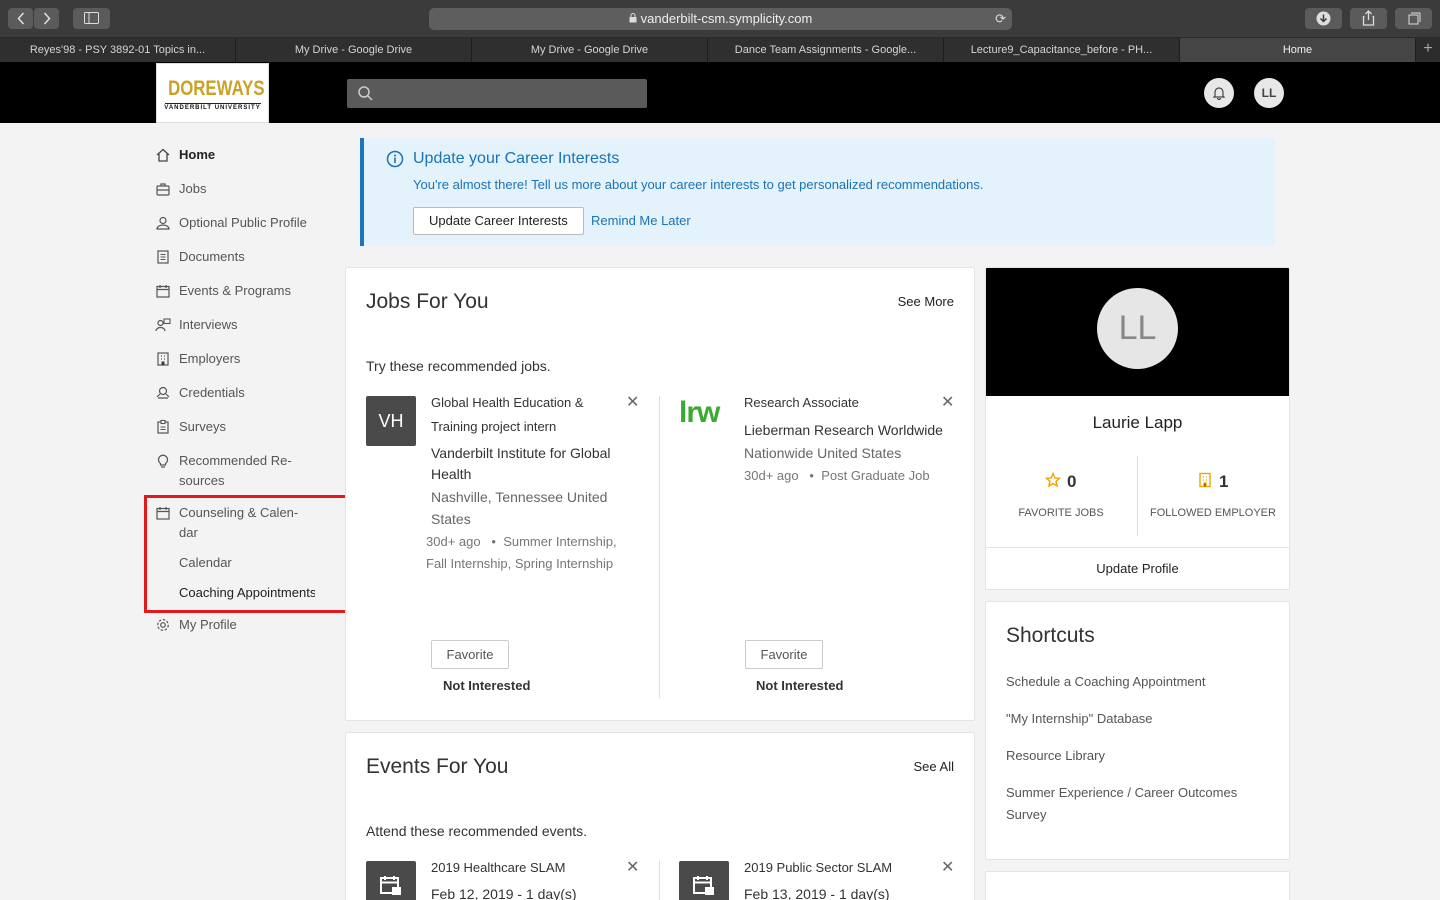 This screenshot has width=1440, height=900. I want to click on sidebar-item-employers: Employers, so click(245, 359).